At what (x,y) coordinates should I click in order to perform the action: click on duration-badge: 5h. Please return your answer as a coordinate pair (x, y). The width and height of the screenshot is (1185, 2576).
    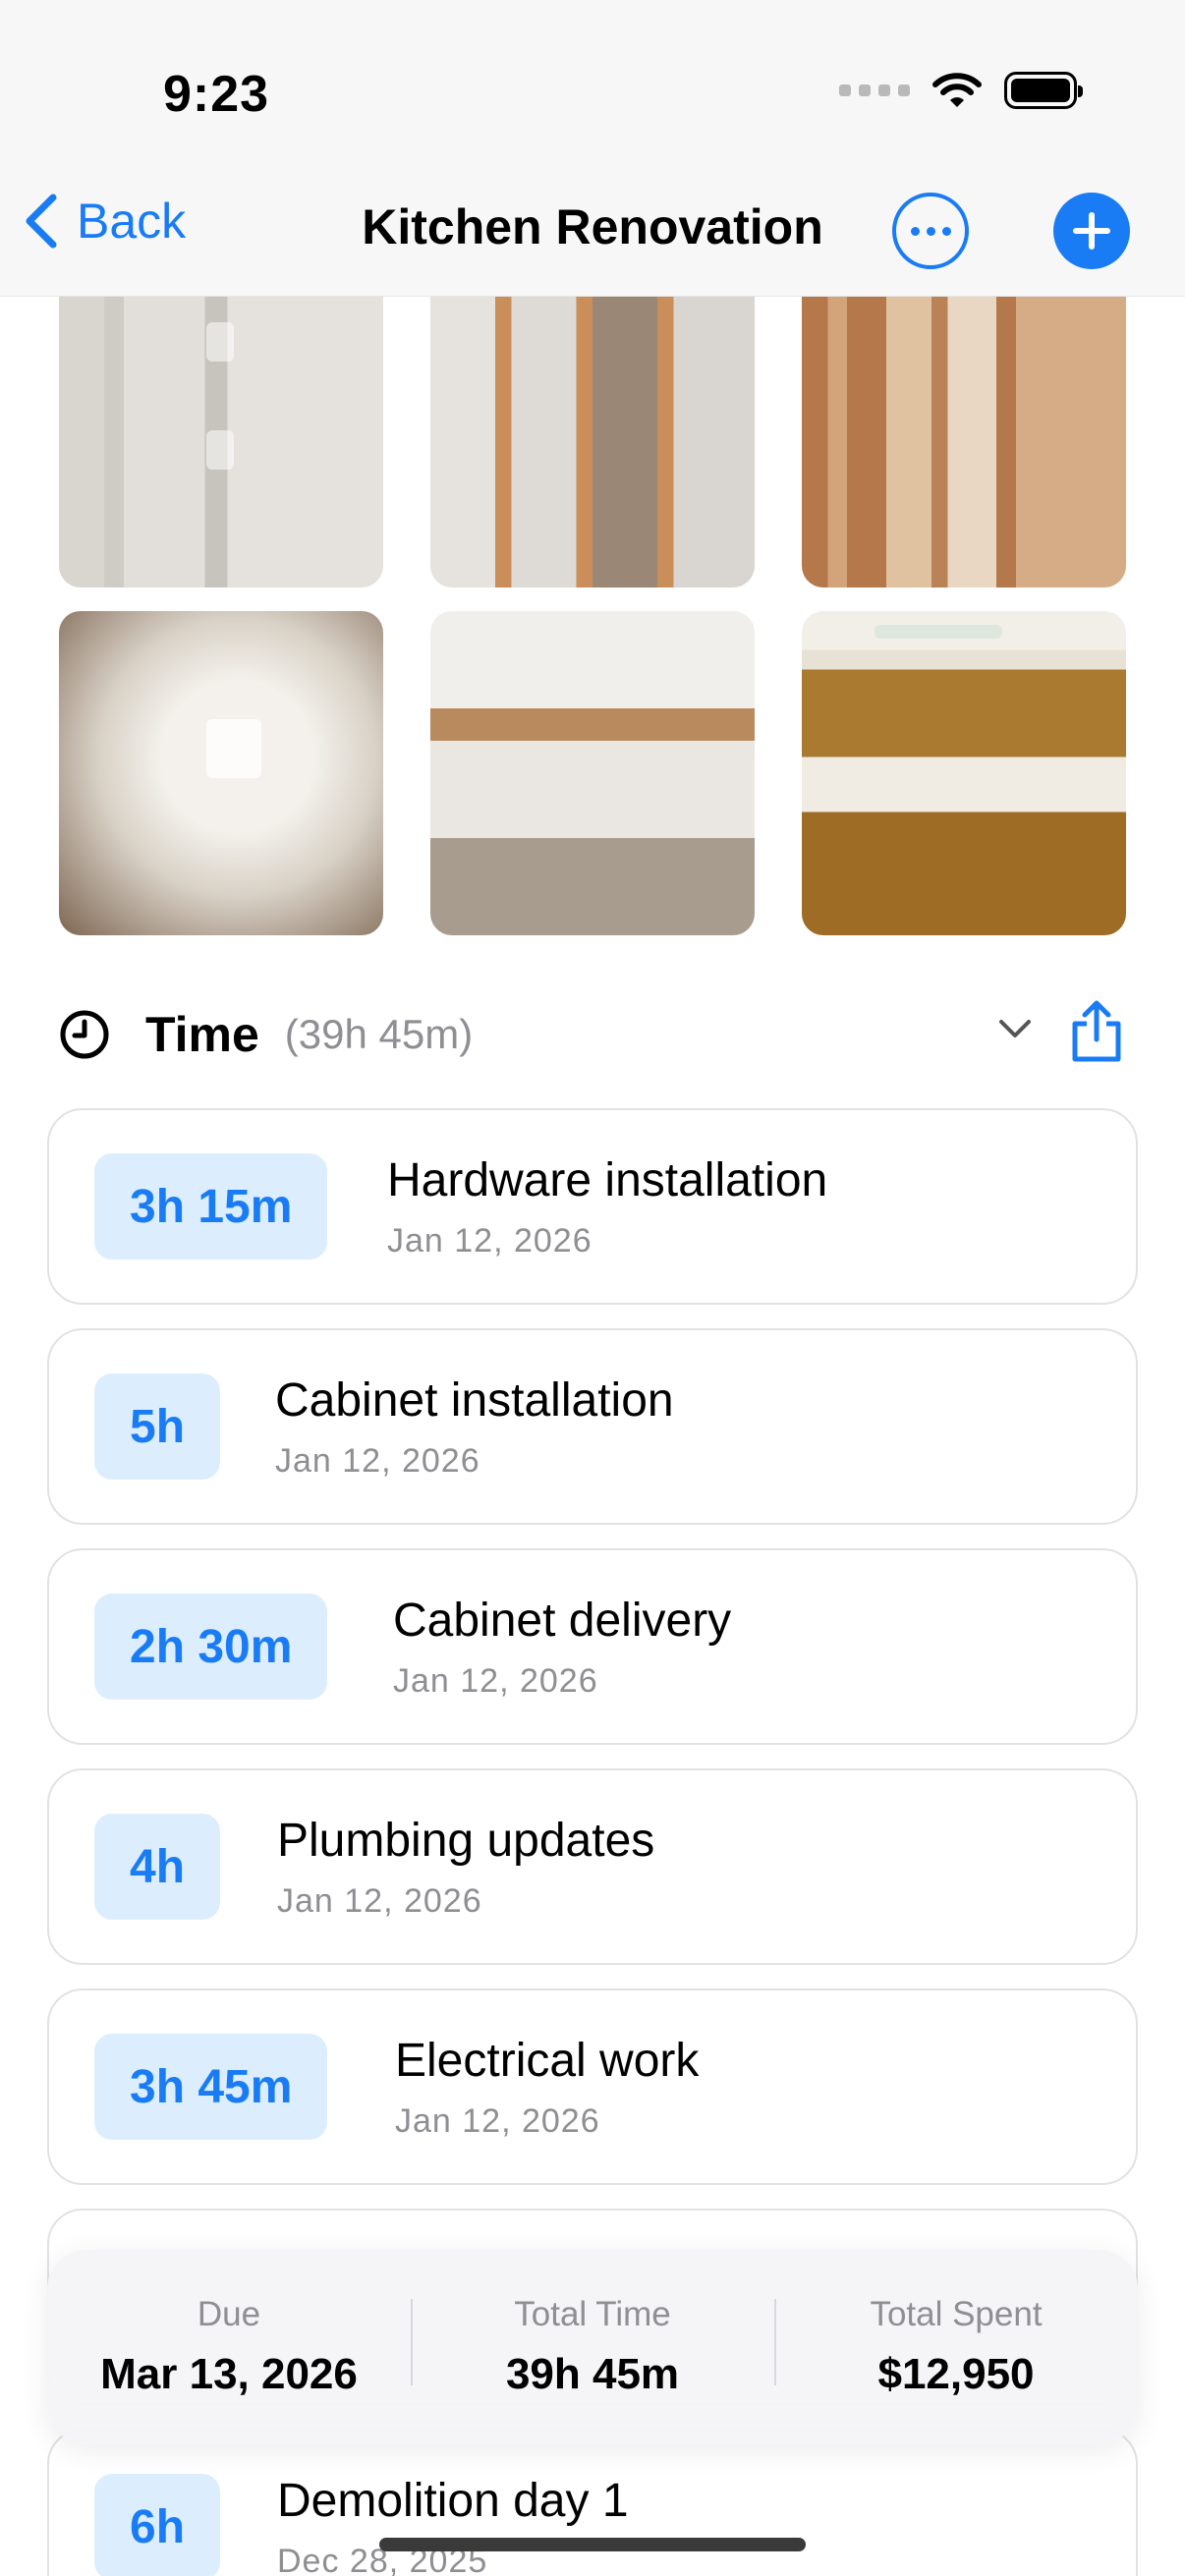
    Looking at the image, I should click on (157, 1426).